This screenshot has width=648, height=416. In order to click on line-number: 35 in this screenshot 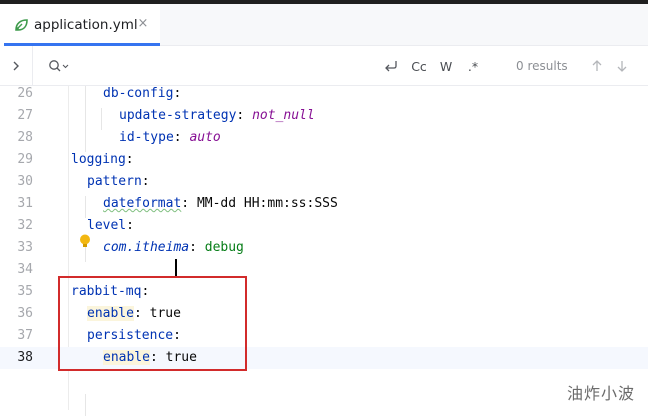, I will do `click(25, 291)`.